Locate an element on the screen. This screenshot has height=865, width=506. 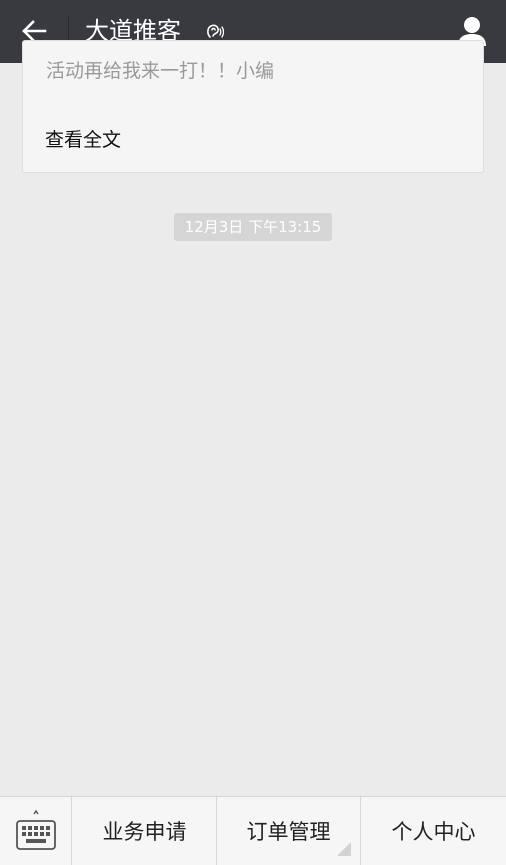
read-more-link: 查看全文 is located at coordinates (83, 138).